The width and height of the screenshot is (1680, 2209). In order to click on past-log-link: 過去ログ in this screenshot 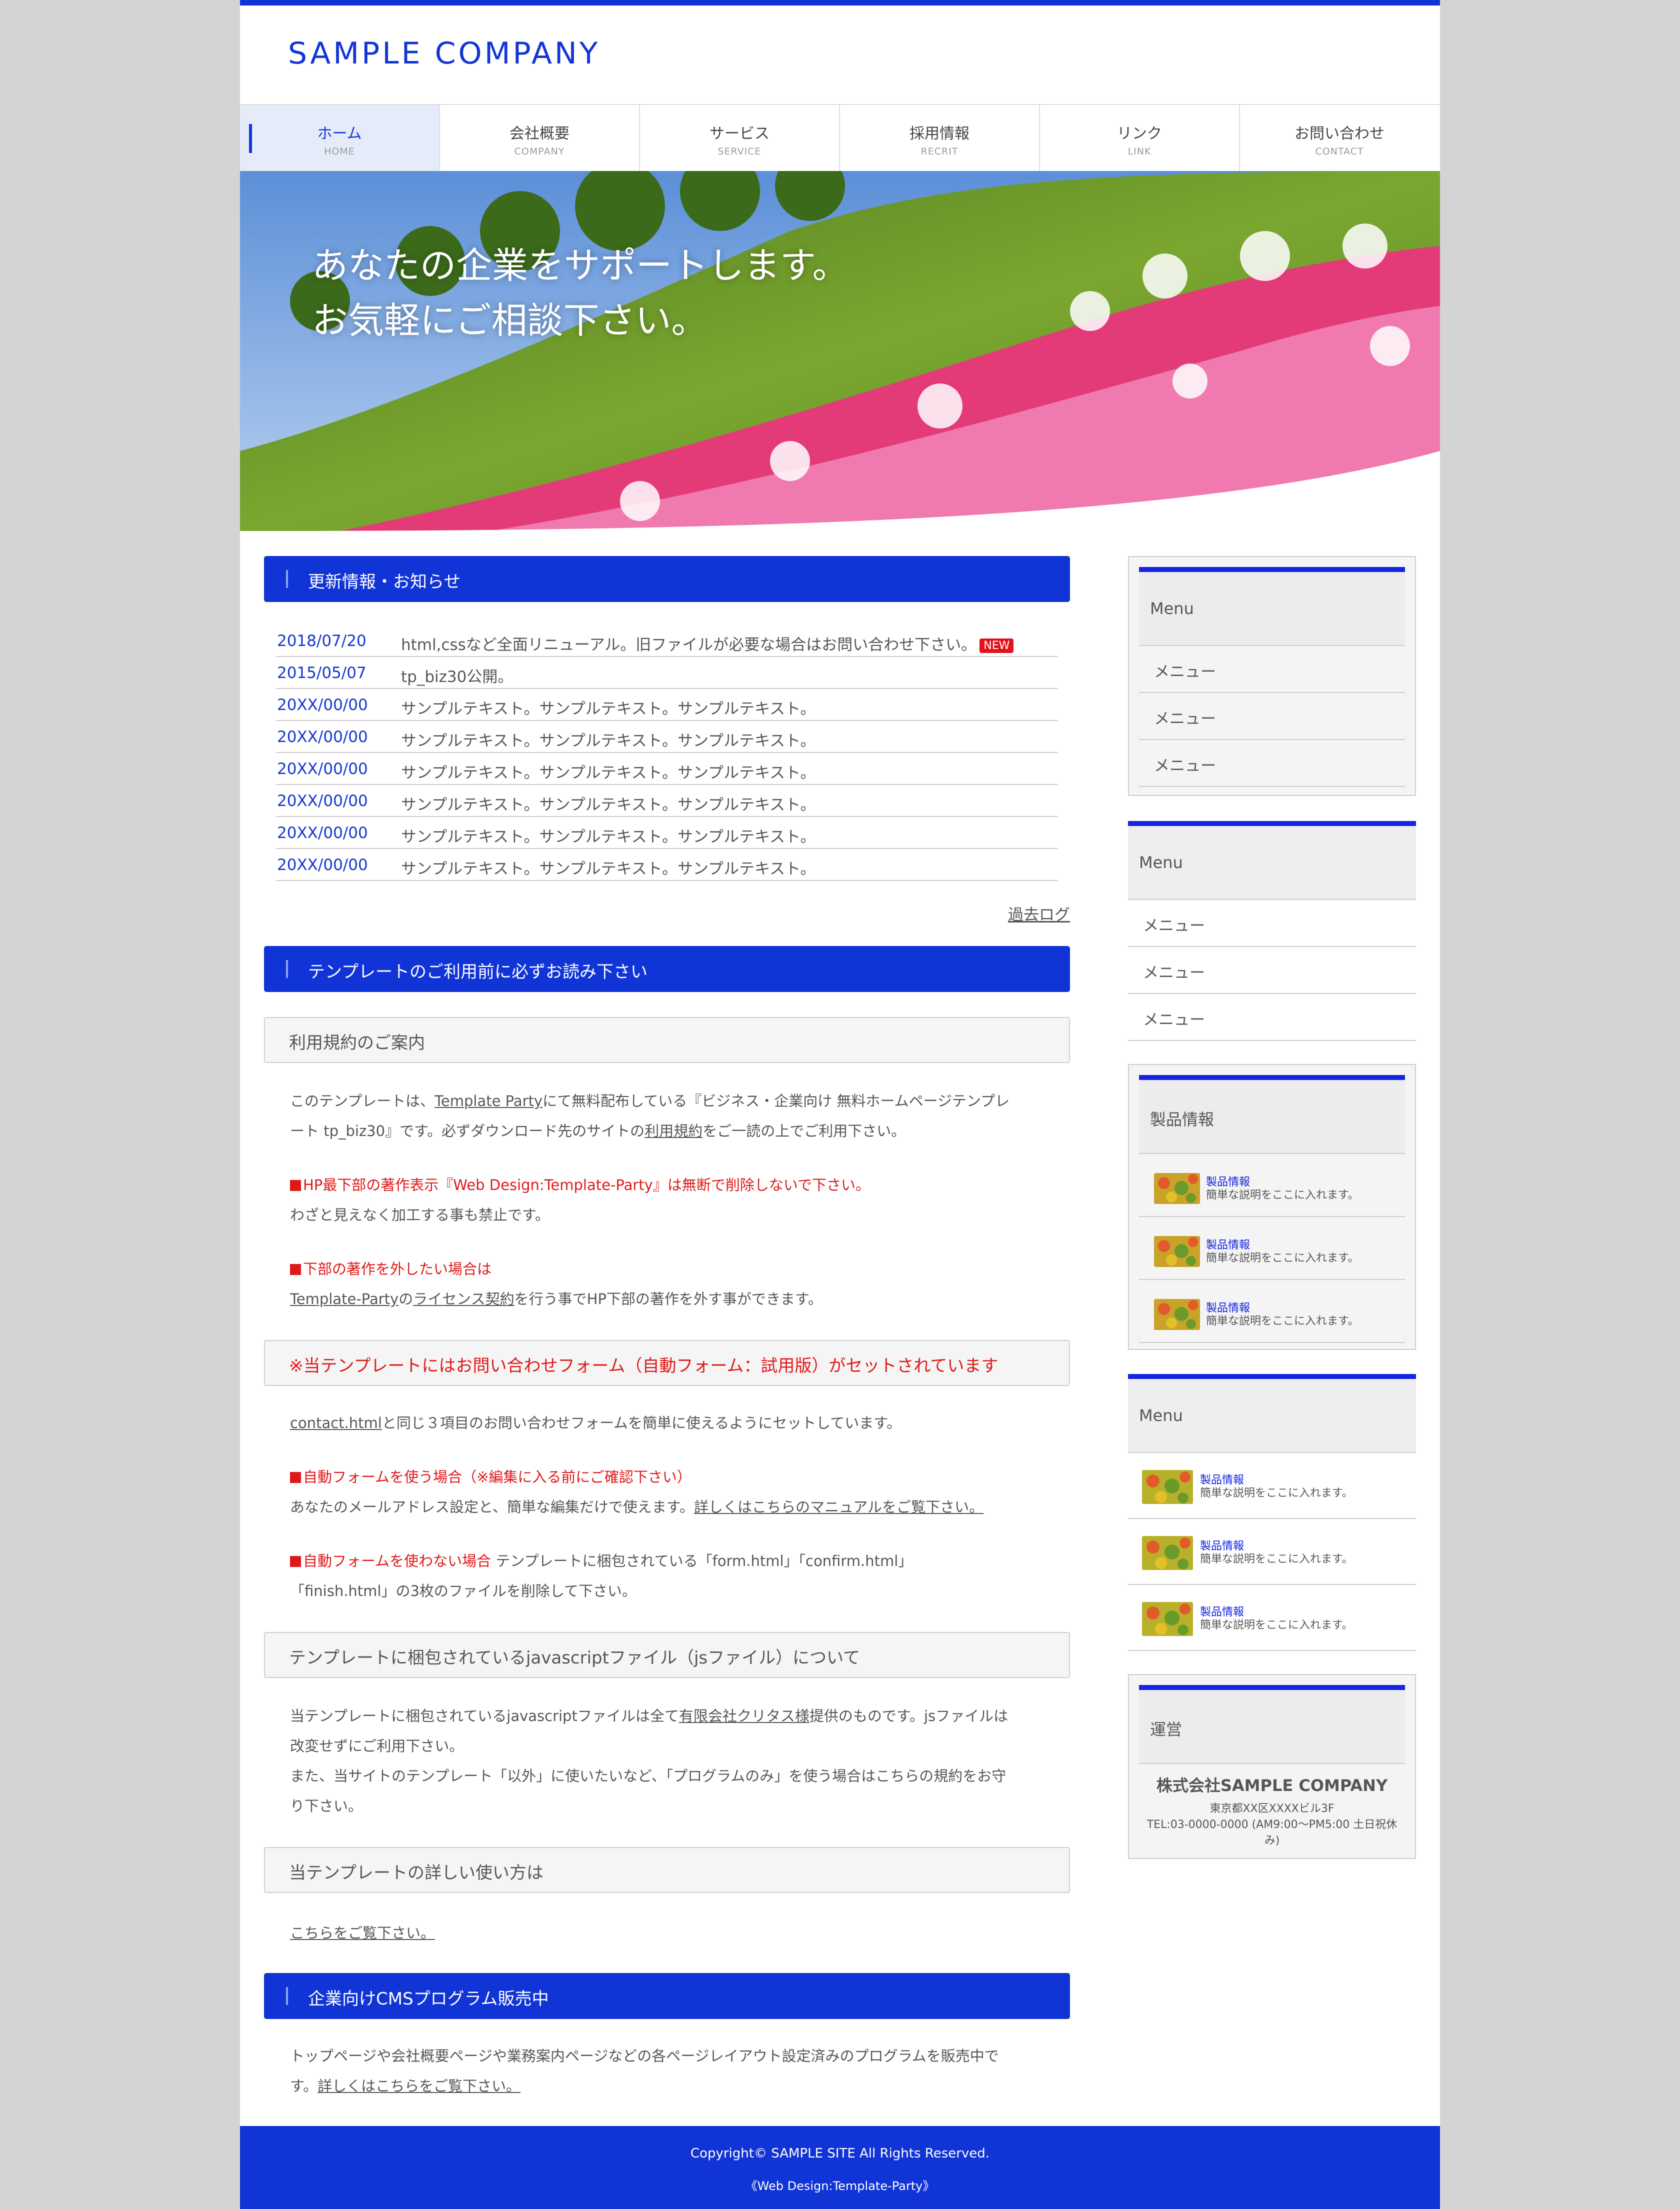, I will do `click(1039, 913)`.